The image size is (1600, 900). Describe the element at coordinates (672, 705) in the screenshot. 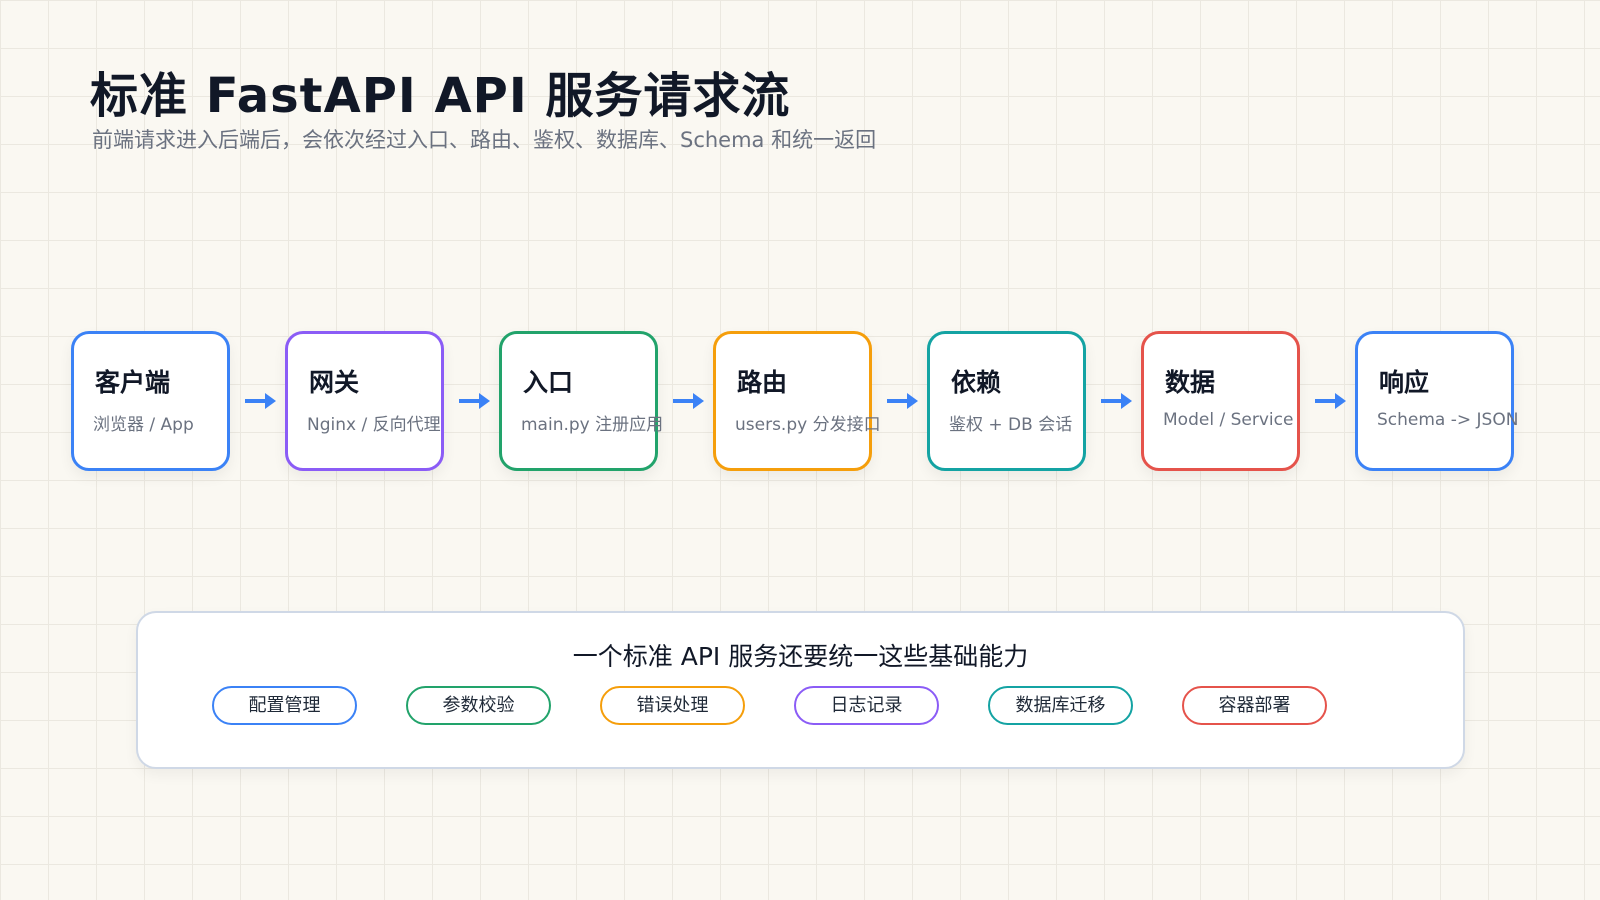

I see `capability-pill: 错误处理` at that location.